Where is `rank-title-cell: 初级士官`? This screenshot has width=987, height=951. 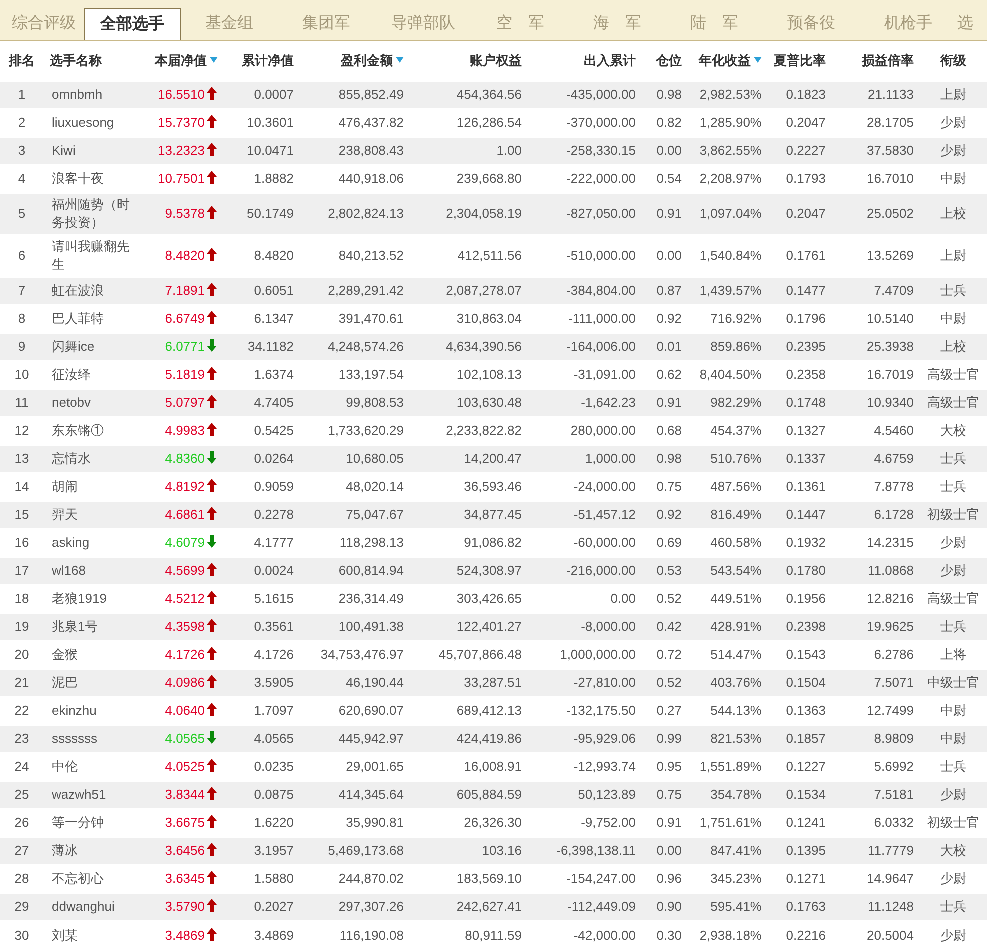 rank-title-cell: 初级士官 is located at coordinates (954, 514).